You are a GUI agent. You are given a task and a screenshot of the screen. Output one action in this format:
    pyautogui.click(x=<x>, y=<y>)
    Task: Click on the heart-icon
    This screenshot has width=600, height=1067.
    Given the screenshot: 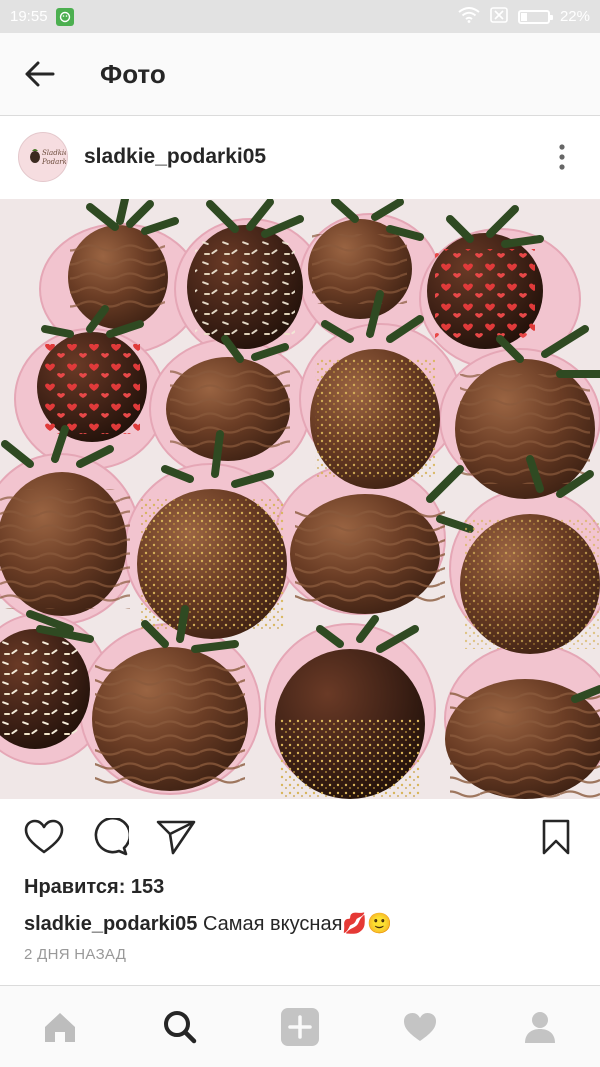 What is the action you would take?
    pyautogui.click(x=44, y=836)
    